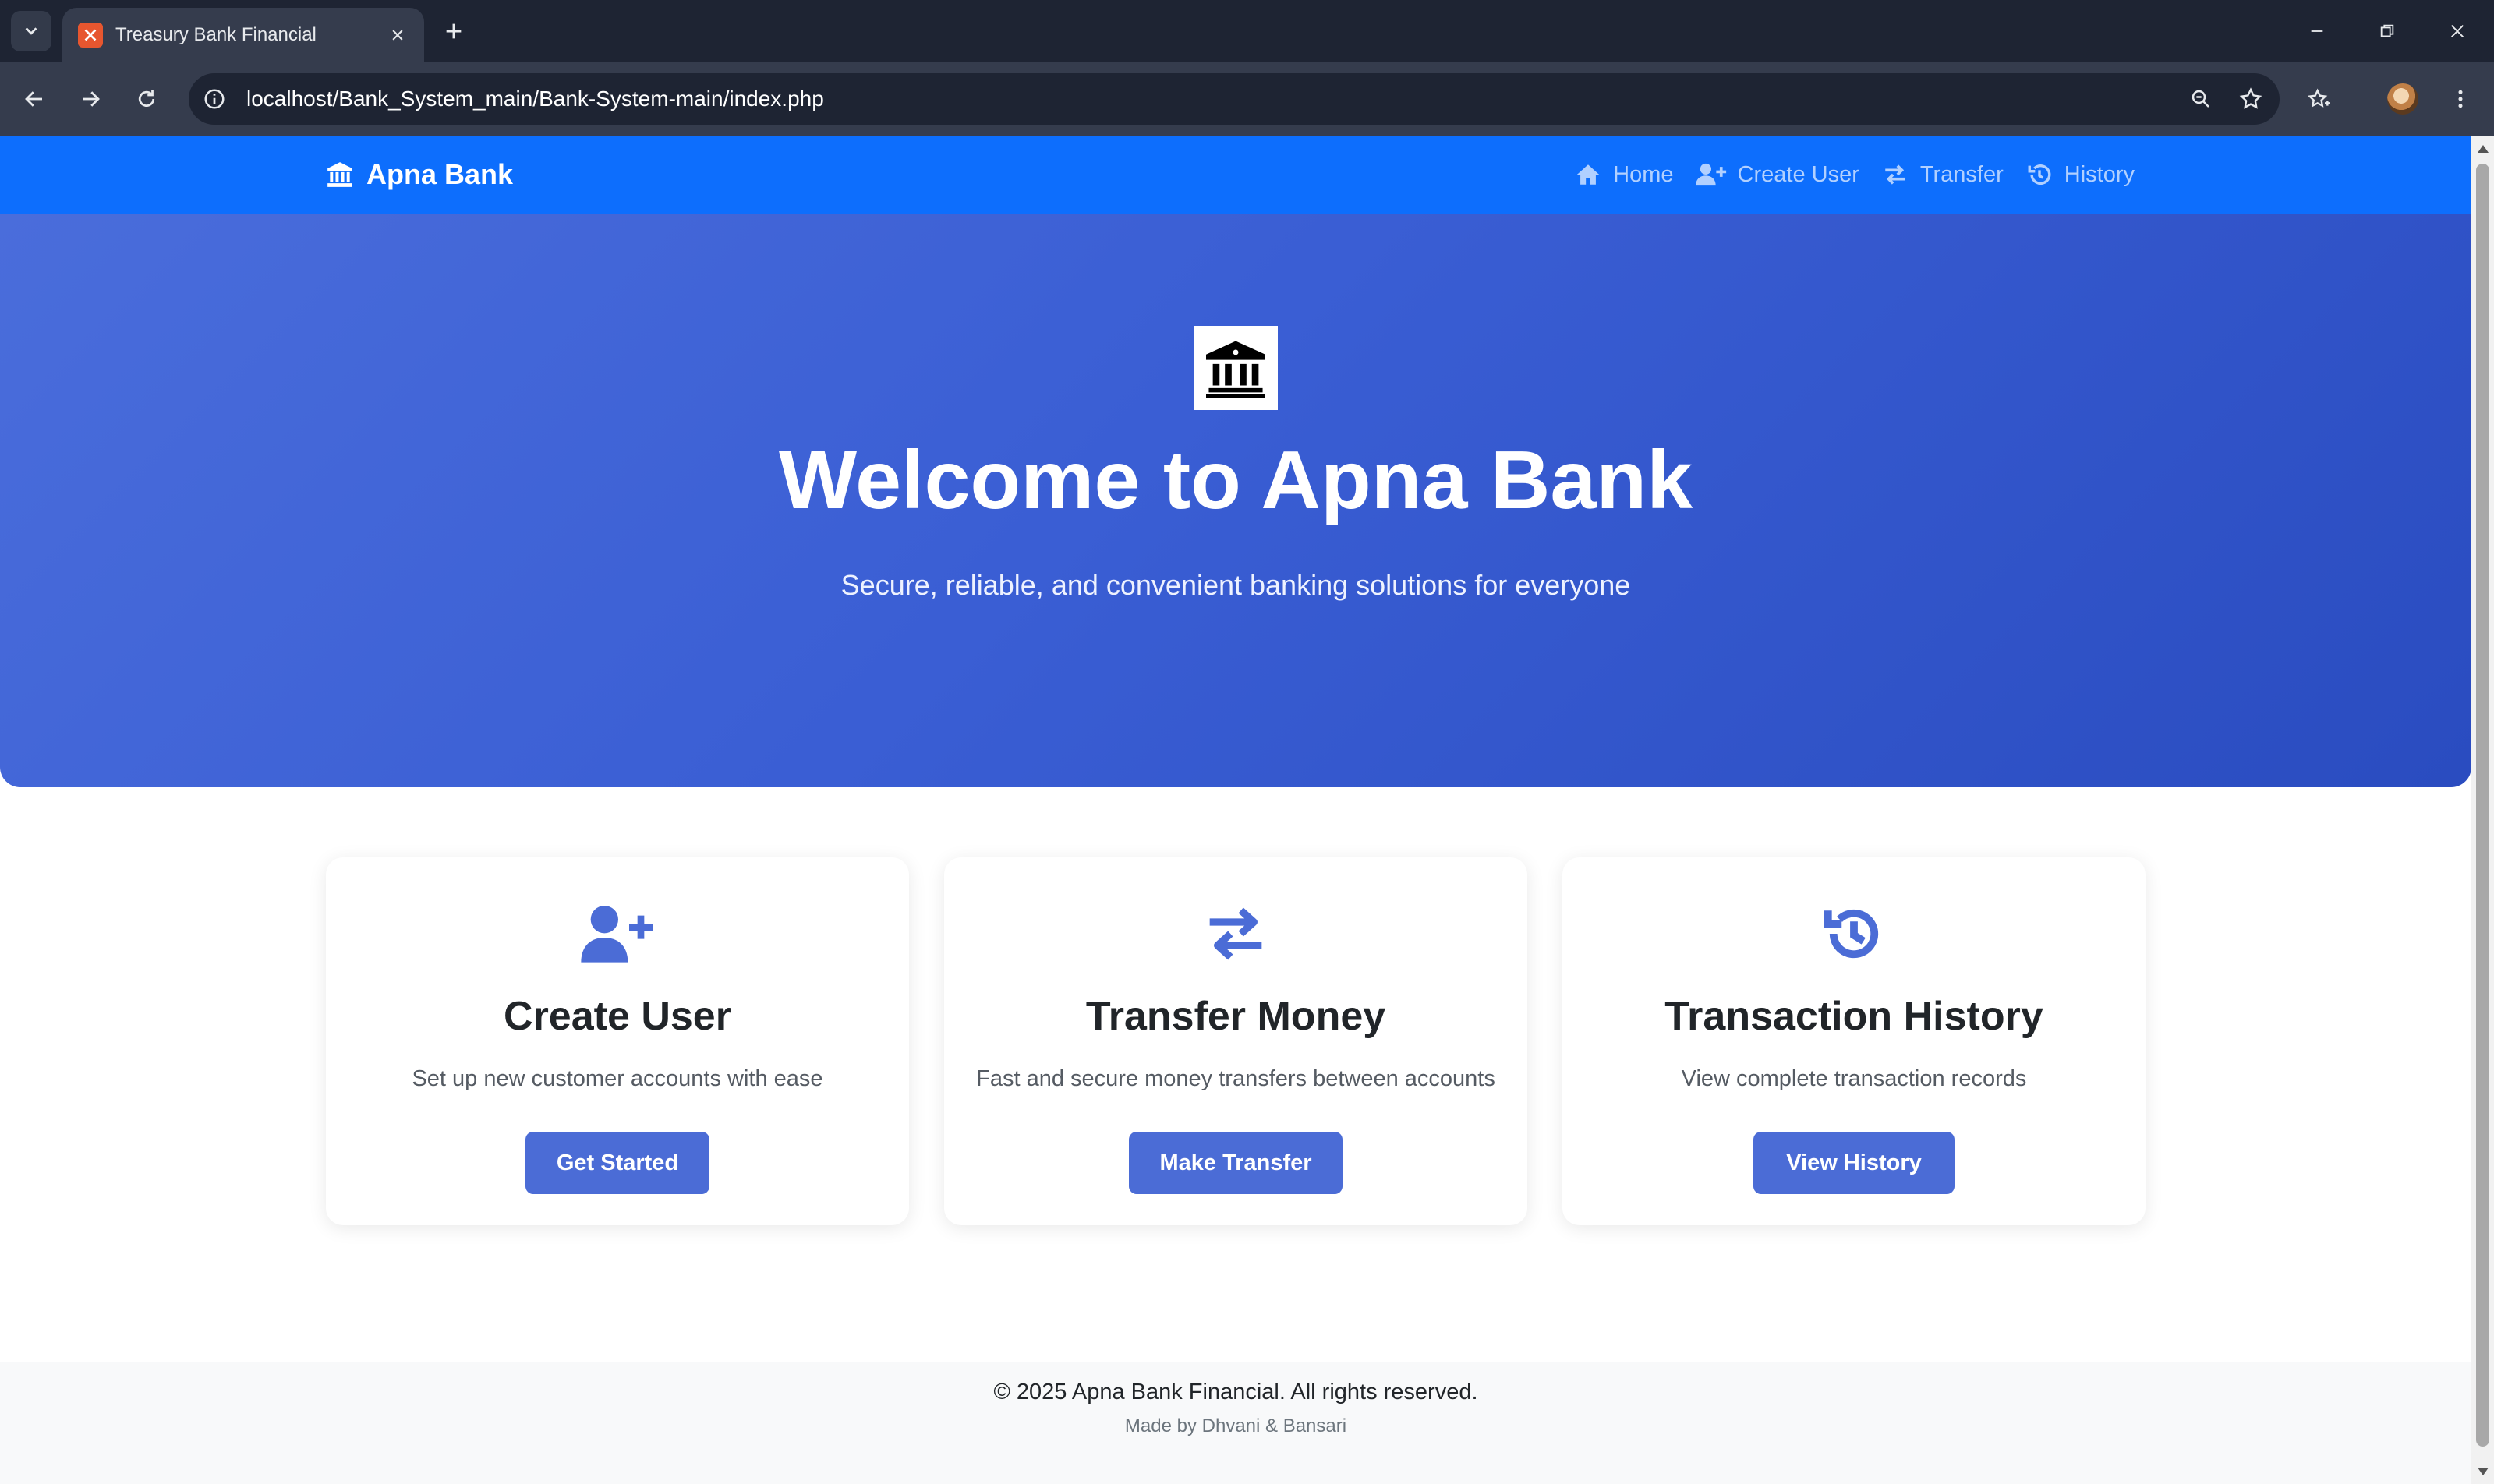 The height and width of the screenshot is (1484, 2494). I want to click on forward-button, so click(90, 99).